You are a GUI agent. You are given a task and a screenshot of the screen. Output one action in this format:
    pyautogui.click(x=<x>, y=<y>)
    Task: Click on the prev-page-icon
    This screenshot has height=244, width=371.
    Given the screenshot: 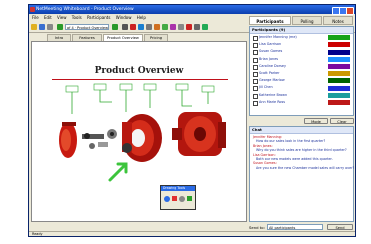 What is the action you would take?
    pyautogui.click(x=60, y=27)
    